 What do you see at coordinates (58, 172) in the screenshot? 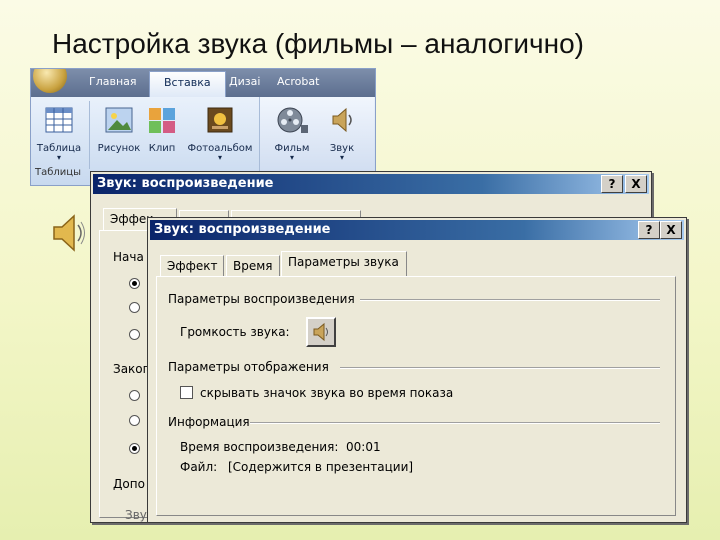
I see `group-label-tables: Таблицы` at bounding box center [58, 172].